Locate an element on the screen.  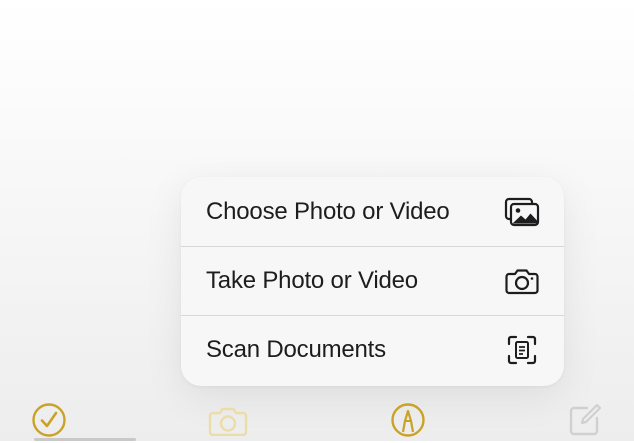
choose-photo-or-video-label: Choose Photo or Video is located at coordinates (328, 211).